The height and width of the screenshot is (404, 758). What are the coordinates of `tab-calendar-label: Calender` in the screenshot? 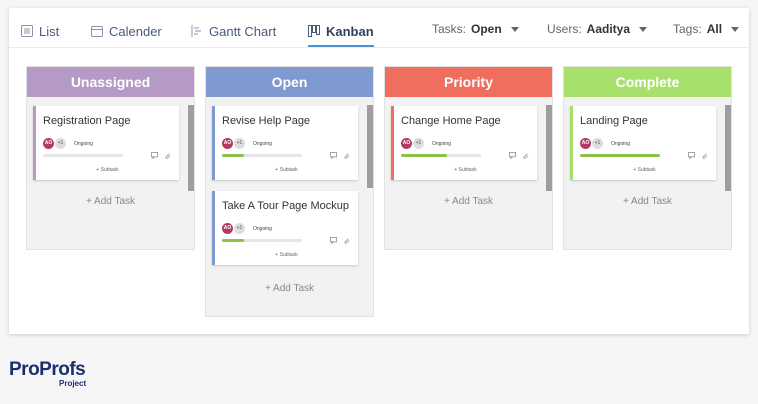 It's located at (135, 31).